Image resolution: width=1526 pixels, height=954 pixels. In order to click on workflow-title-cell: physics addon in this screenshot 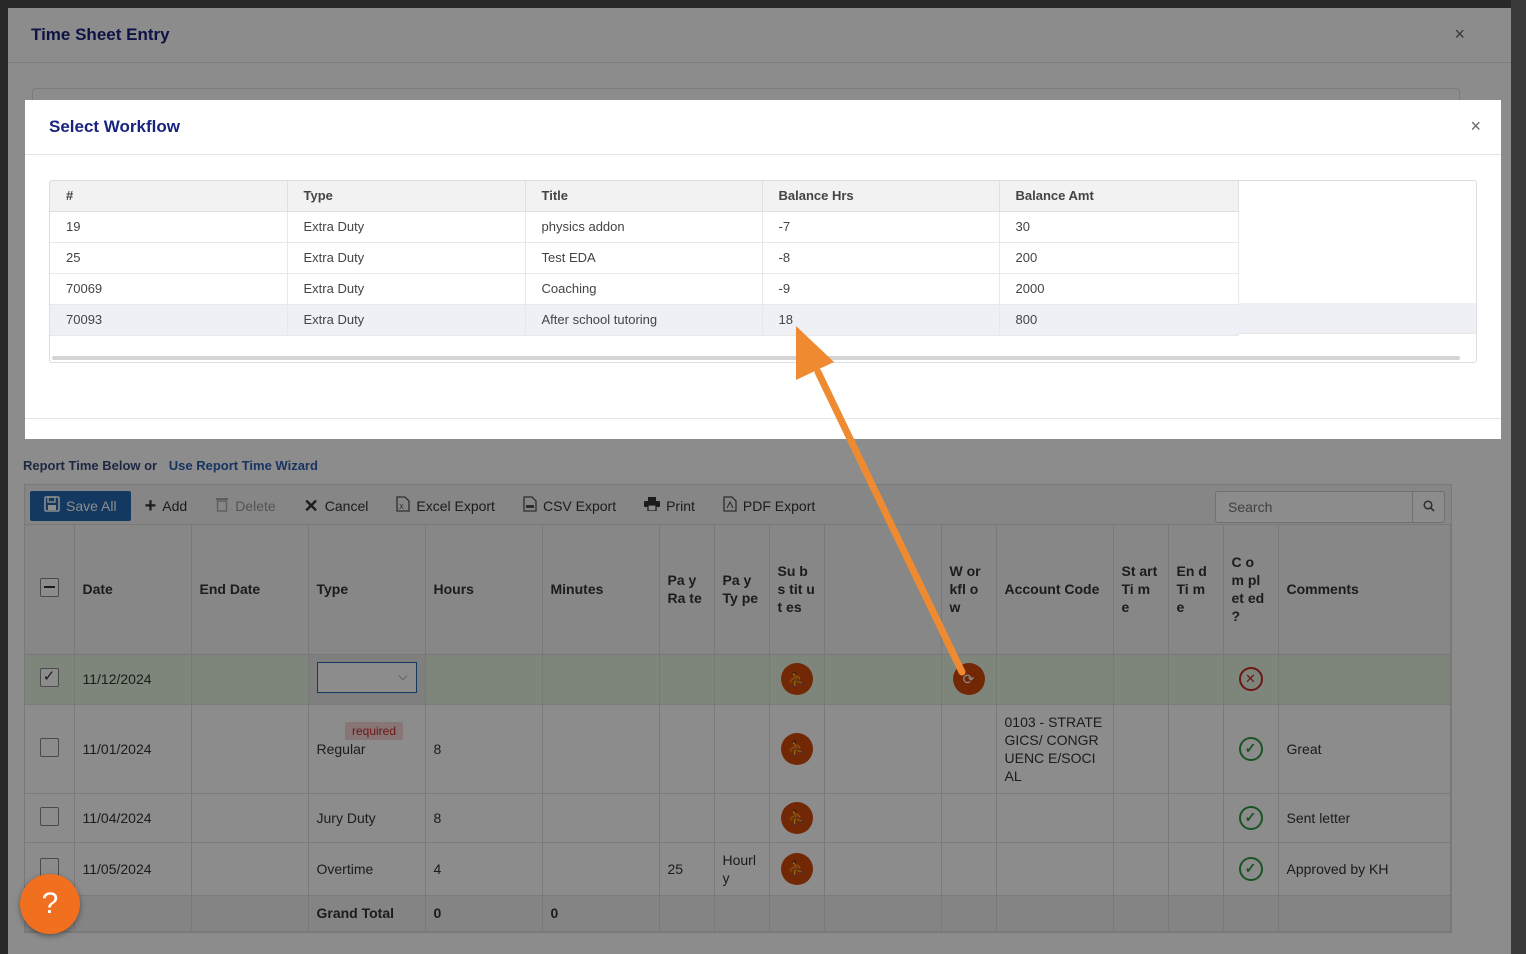, I will do `click(644, 227)`.